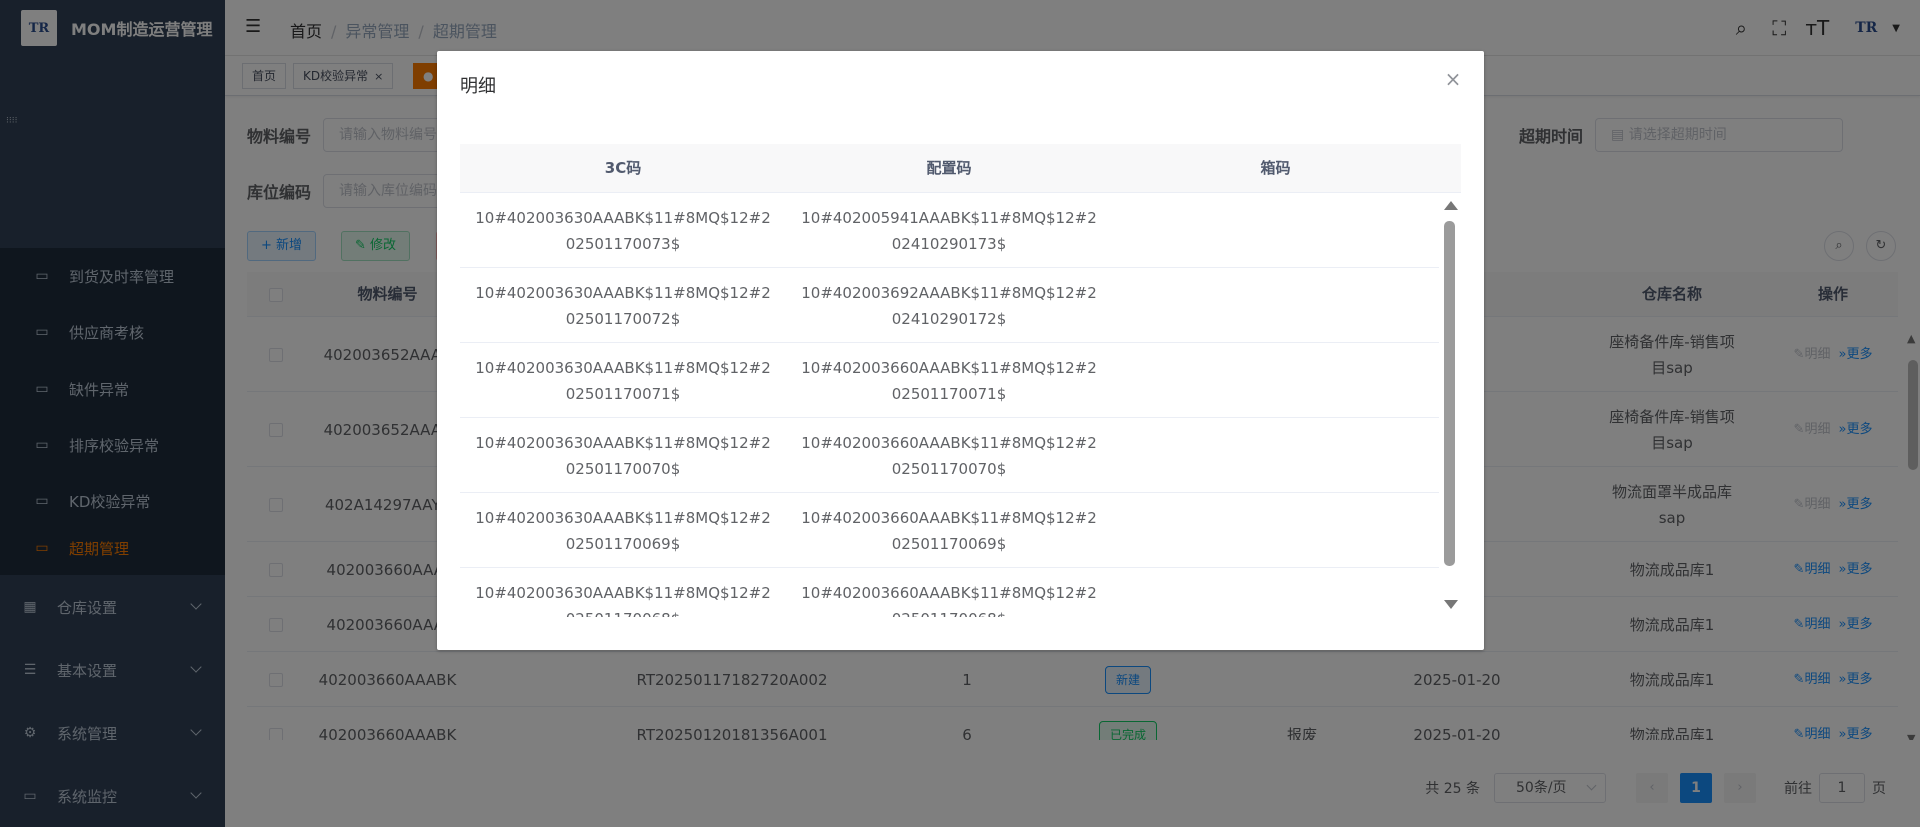 Image resolution: width=1920 pixels, height=827 pixels. Describe the element at coordinates (623, 168) in the screenshot. I see `column-3c-code: 3C码` at that location.